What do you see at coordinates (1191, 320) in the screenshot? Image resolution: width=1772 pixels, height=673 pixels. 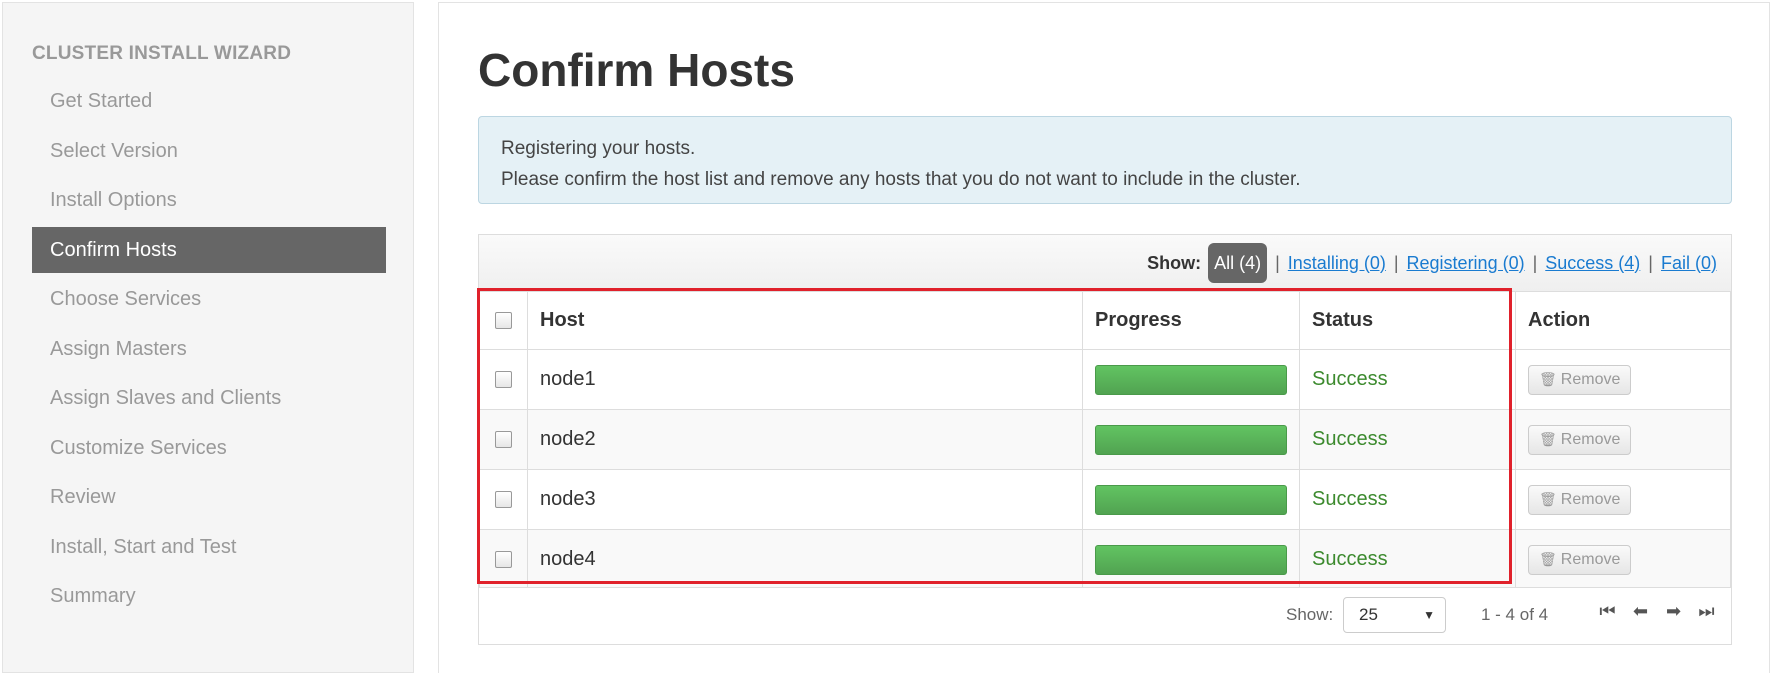 I see `header-progress: Progress` at bounding box center [1191, 320].